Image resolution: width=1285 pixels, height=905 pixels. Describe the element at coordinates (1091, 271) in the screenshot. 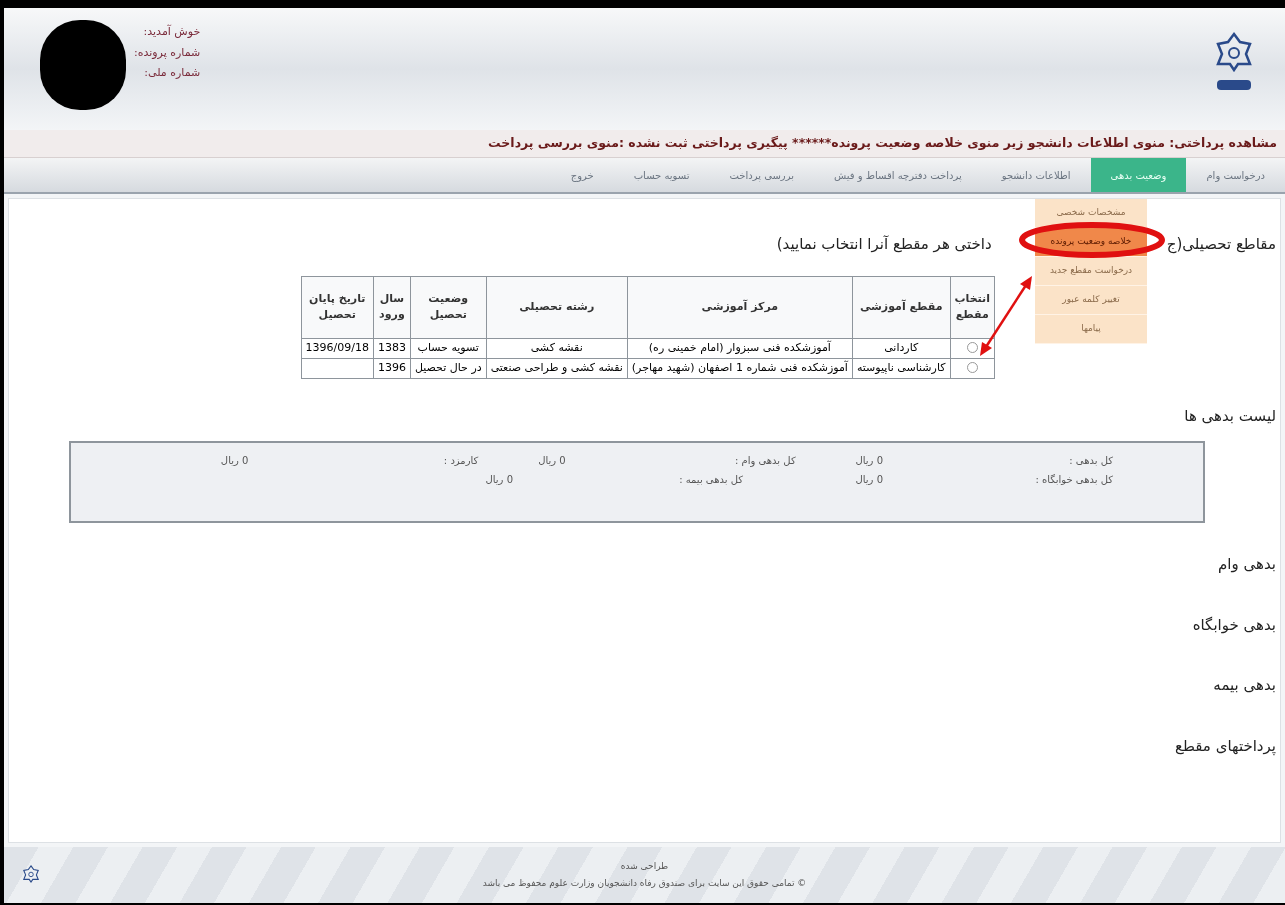

I see `dropdown-item: درخواست مقطع جدید` at that location.